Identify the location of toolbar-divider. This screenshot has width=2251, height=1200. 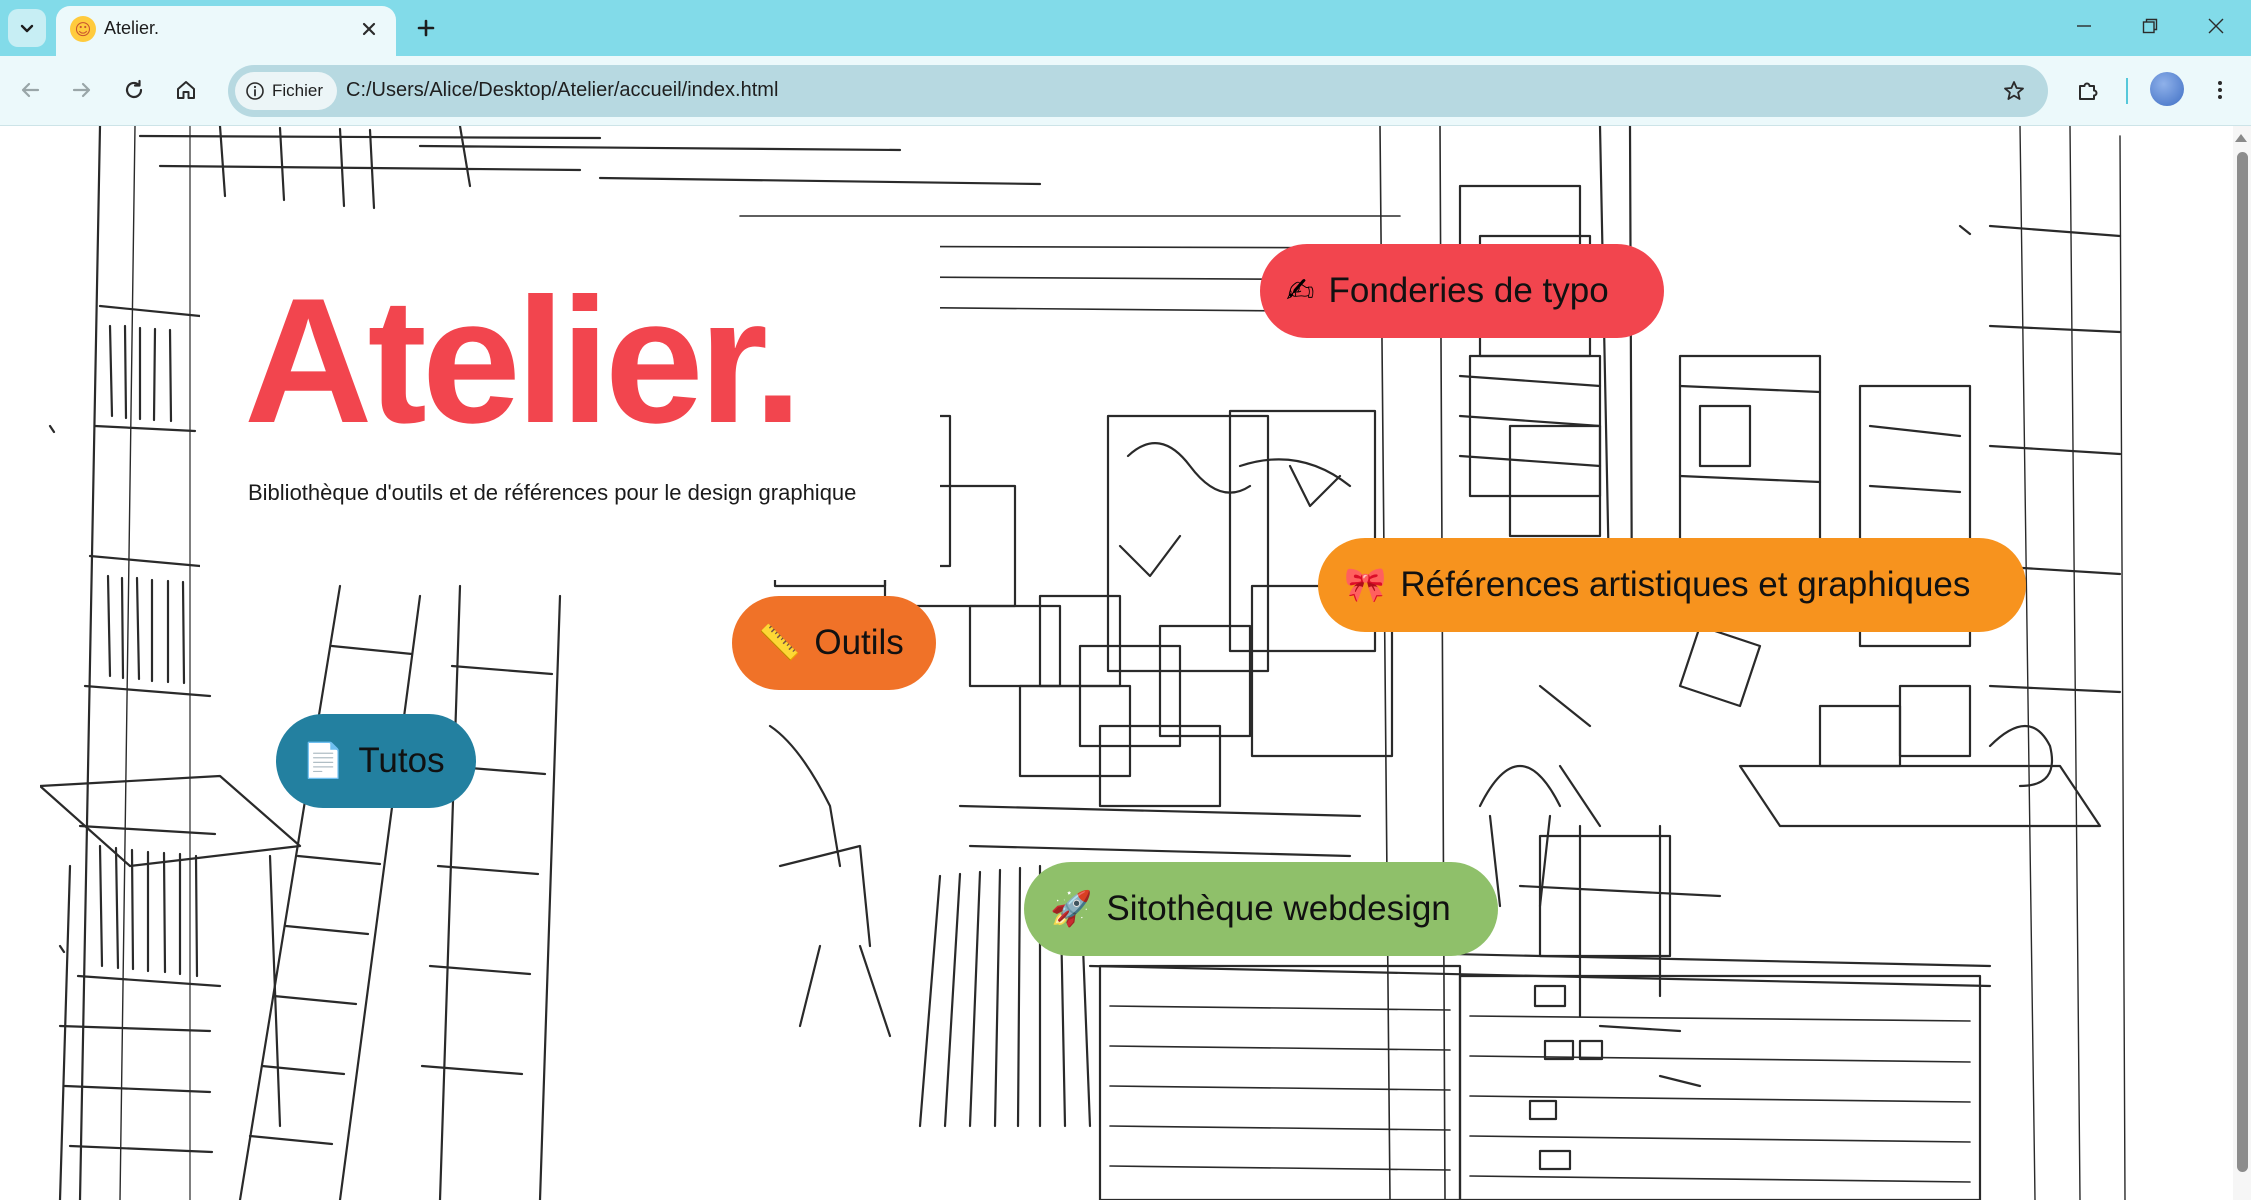
(2127, 91).